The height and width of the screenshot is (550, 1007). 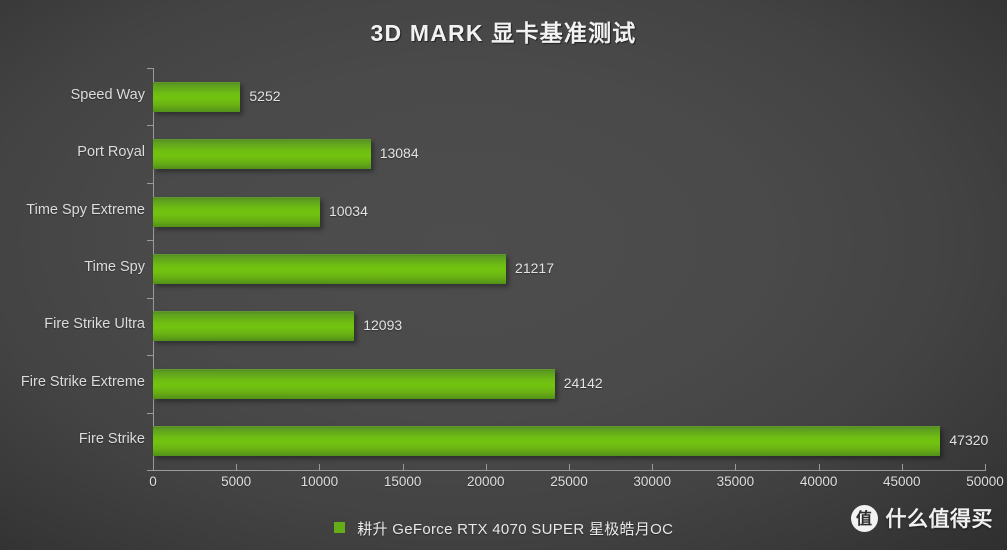 What do you see at coordinates (735, 481) in the screenshot?
I see `x-axis-tick-label: 35000` at bounding box center [735, 481].